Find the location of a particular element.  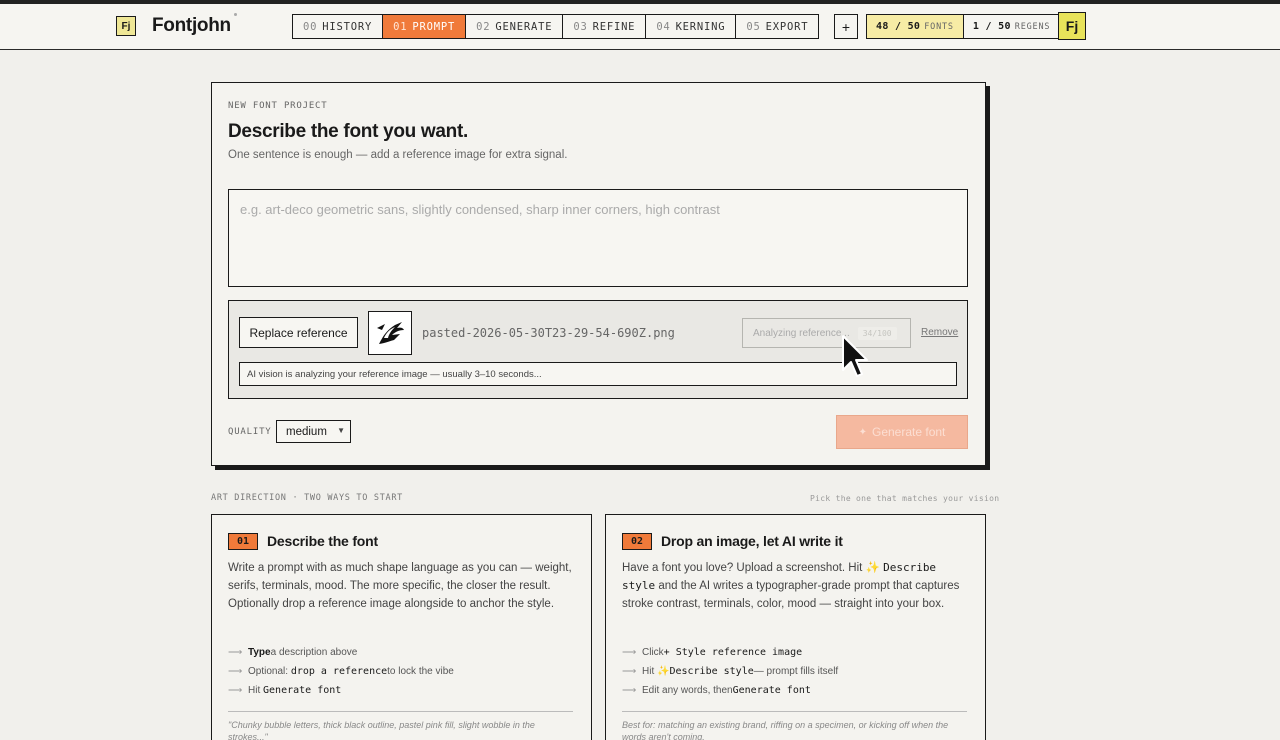

list-item: ⟶ Hit Generate font is located at coordinates (285, 690).